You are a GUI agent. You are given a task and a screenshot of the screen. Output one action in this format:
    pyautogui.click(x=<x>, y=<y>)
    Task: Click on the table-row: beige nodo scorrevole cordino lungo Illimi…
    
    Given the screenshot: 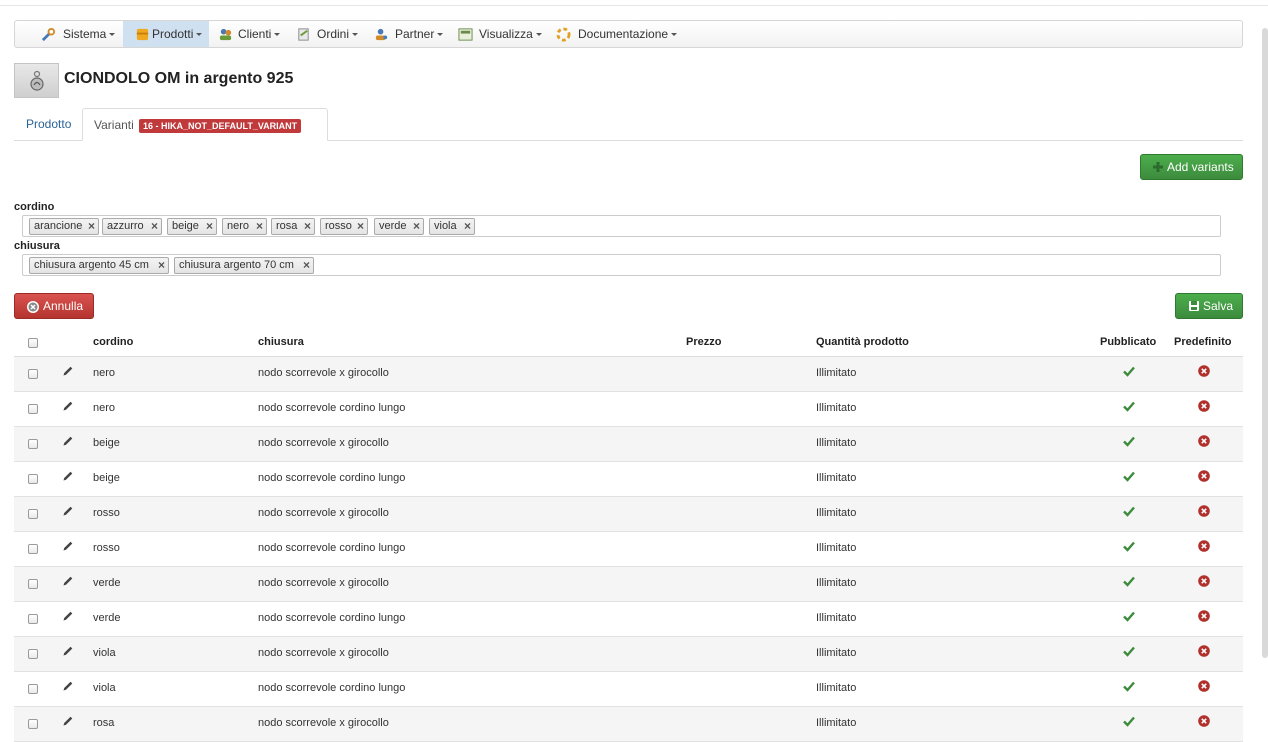 What is the action you would take?
    pyautogui.click(x=628, y=479)
    